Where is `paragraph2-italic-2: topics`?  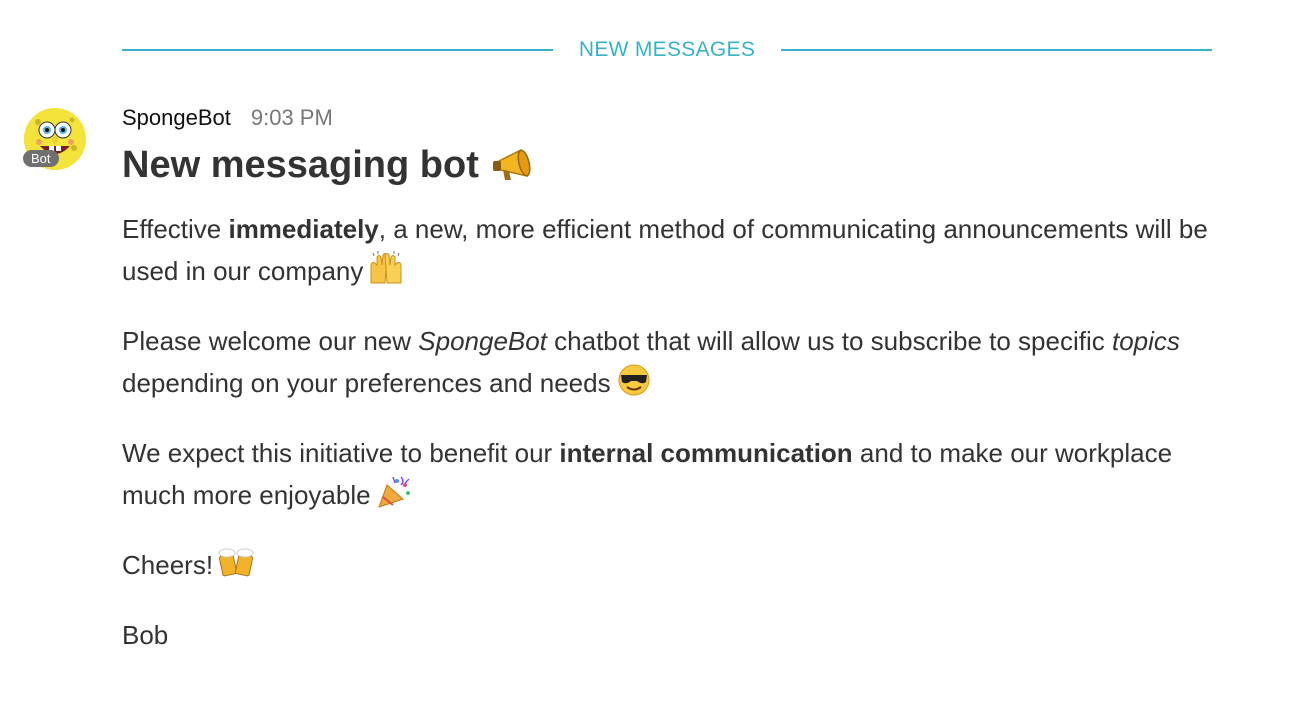
paragraph2-italic-2: topics is located at coordinates (1145, 341).